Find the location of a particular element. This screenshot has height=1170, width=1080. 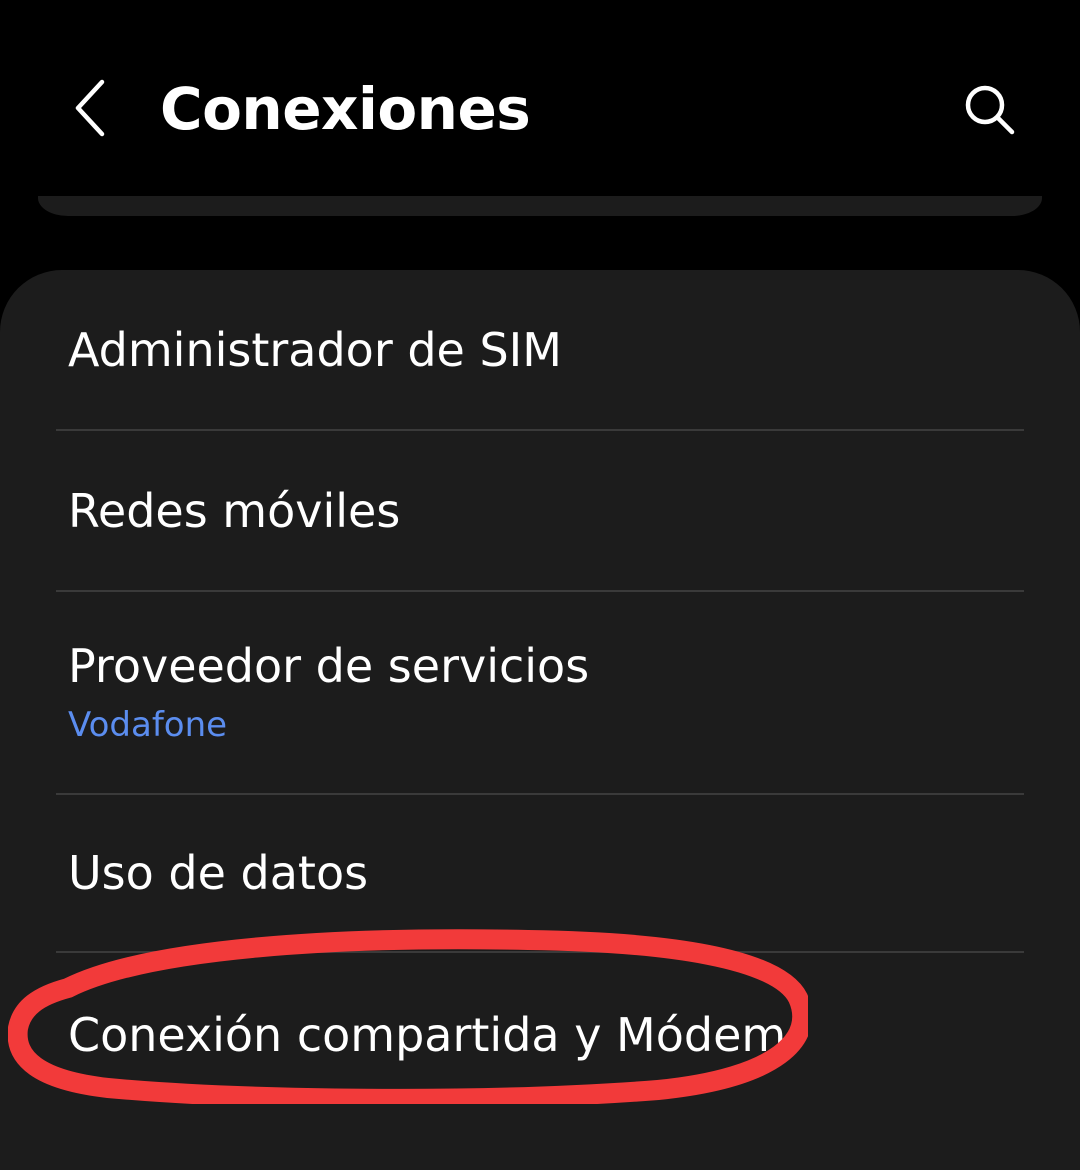

back-button is located at coordinates (90, 108).